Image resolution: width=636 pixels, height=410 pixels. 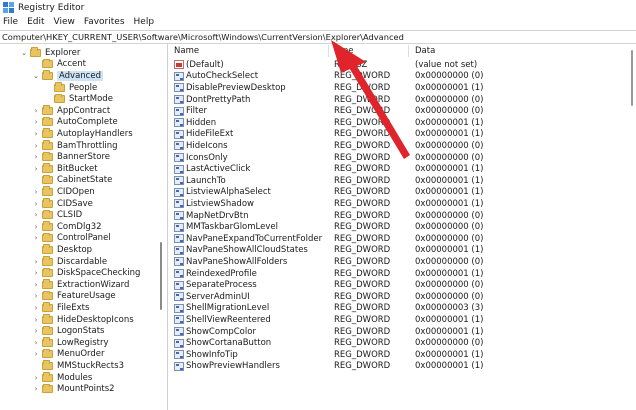 I want to click on tree-item: › Modules, so click(x=62, y=378).